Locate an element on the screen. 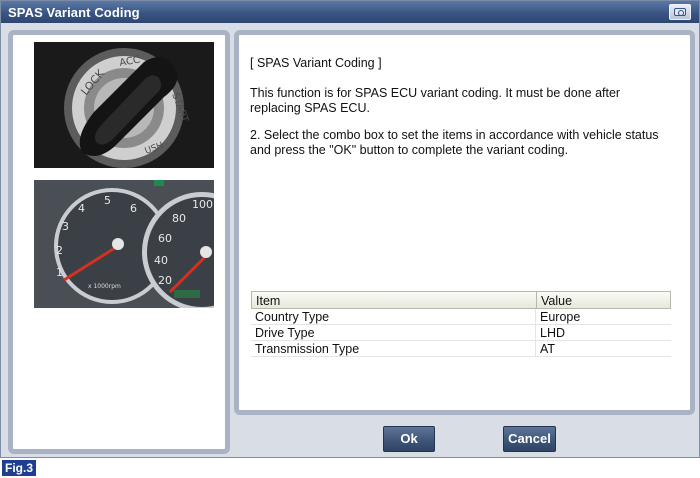 Image resolution: width=700 pixels, height=478 pixels. table-row: Transmission Type AT is located at coordinates (461, 349).